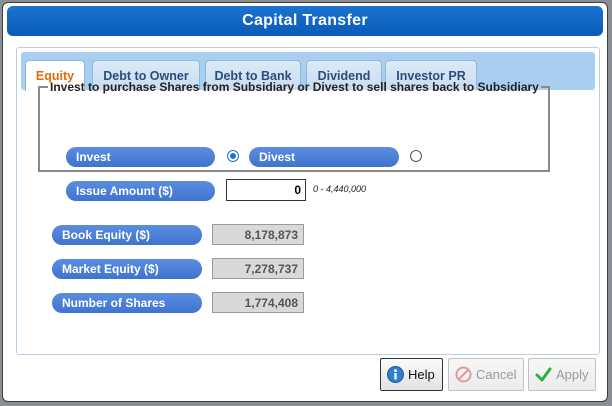  I want to click on cancel-icon, so click(463, 374).